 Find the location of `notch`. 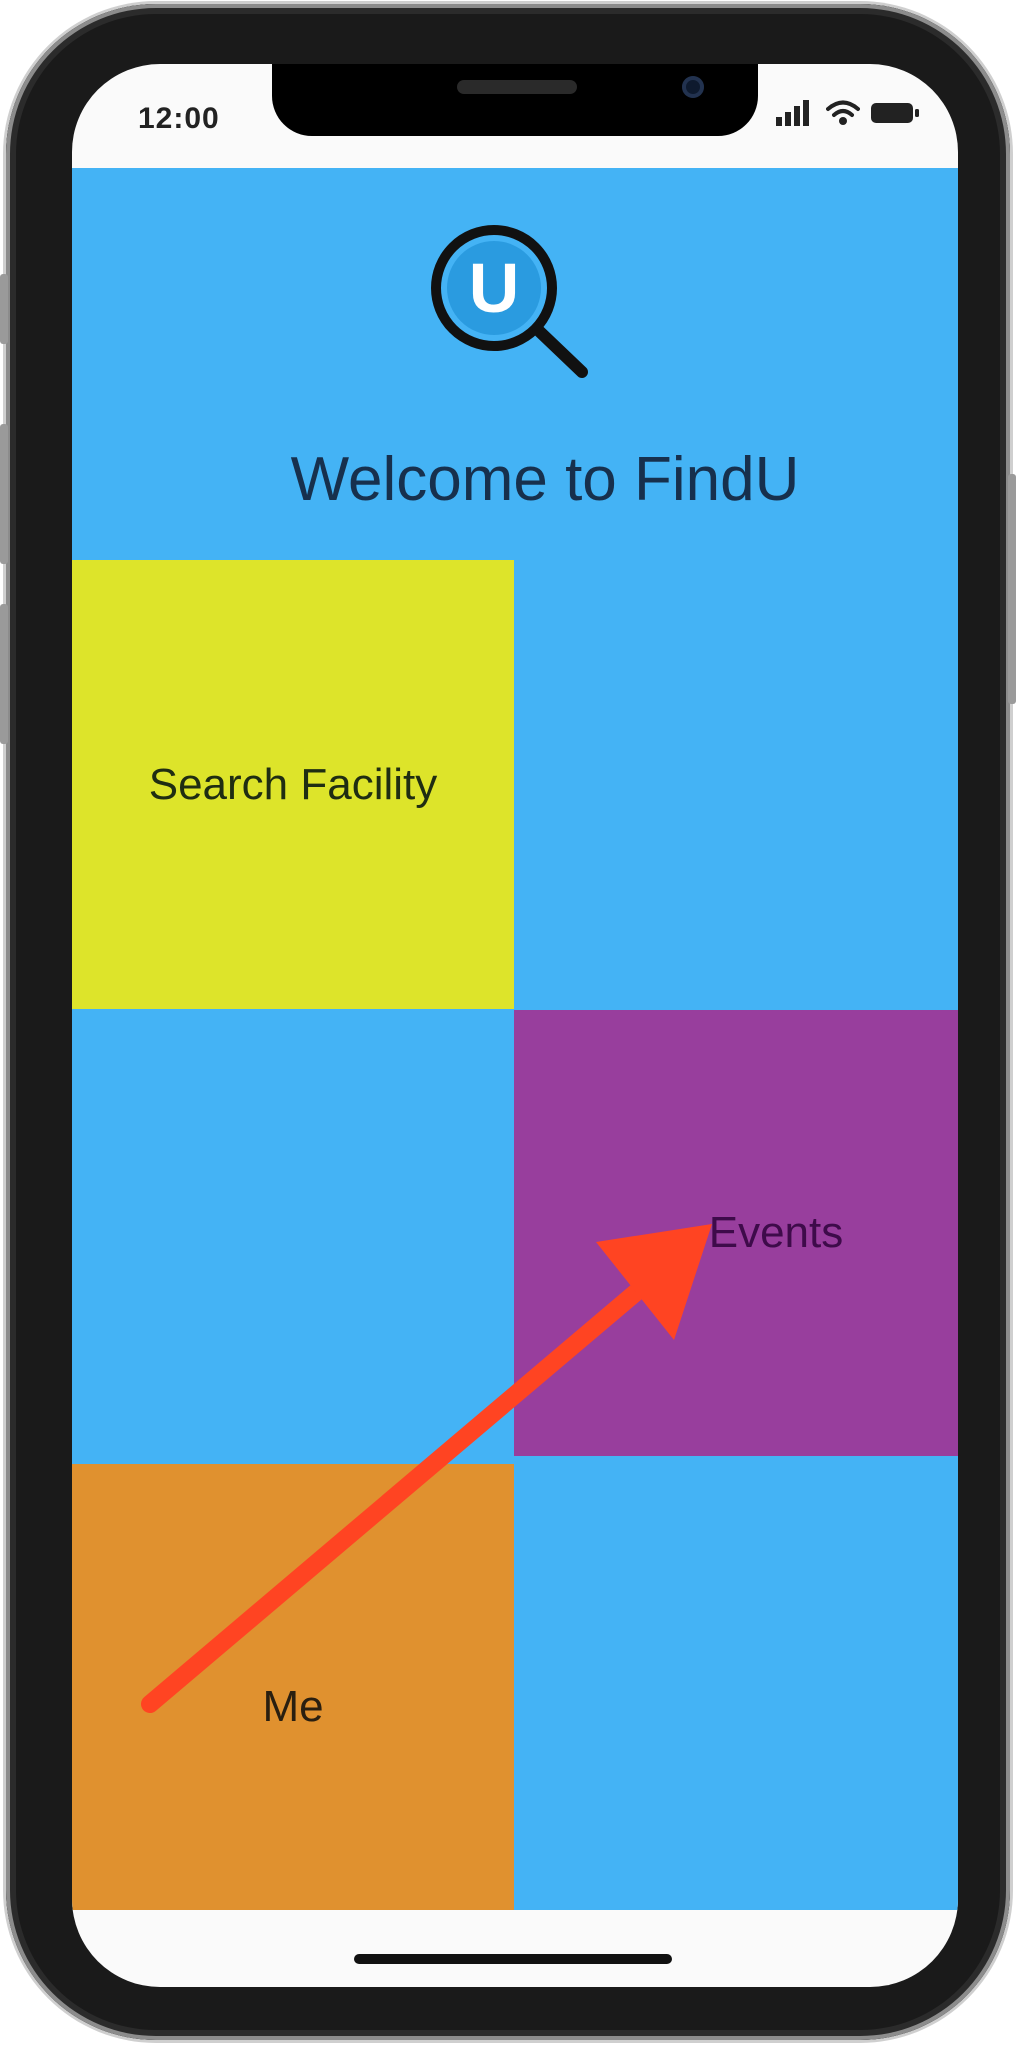

notch is located at coordinates (515, 100).